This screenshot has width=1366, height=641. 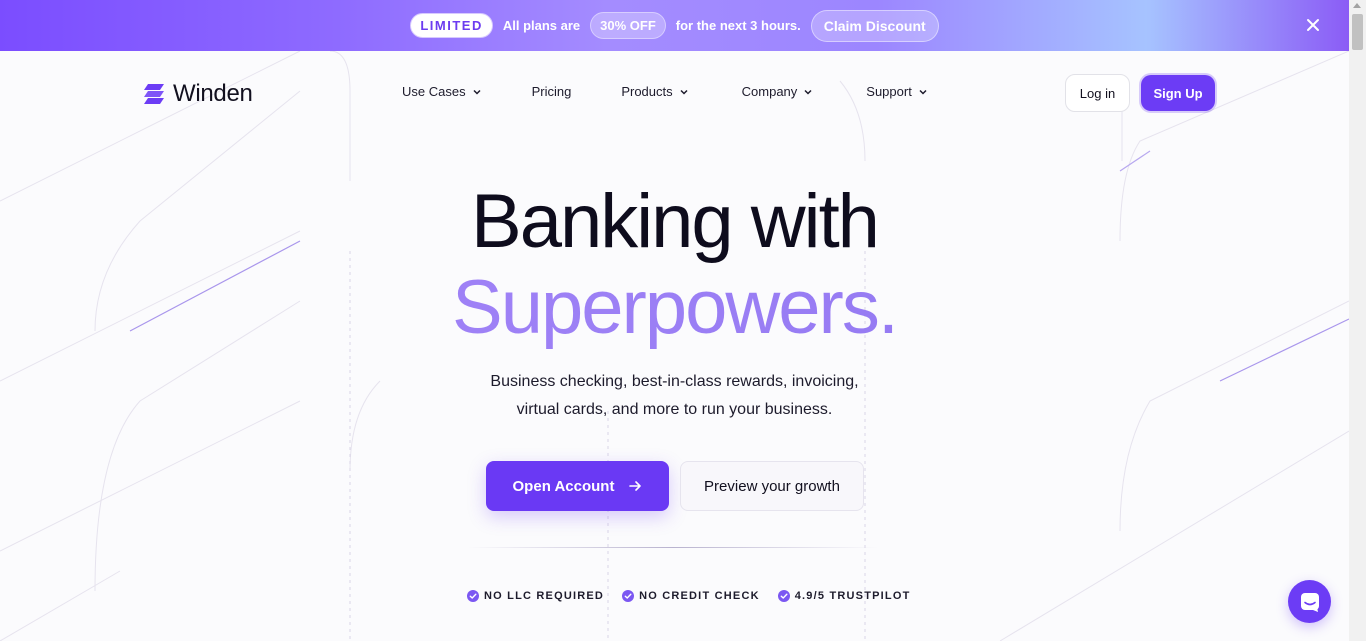 What do you see at coordinates (451, 25) in the screenshot?
I see `limited-badge: LIMITED` at bounding box center [451, 25].